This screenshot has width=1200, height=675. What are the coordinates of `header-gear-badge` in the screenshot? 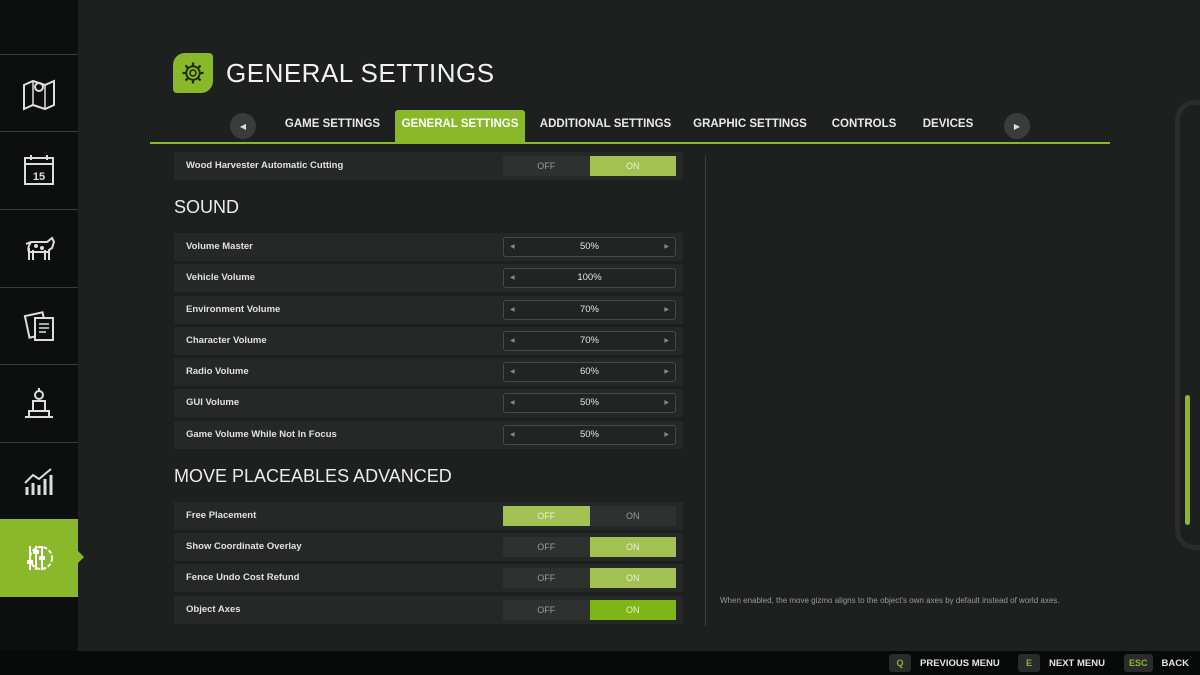 It's located at (193, 73).